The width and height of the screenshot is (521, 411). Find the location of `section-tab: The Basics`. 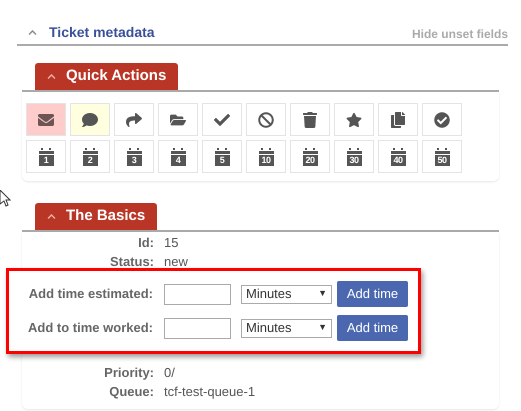

section-tab: The Basics is located at coordinates (96, 216).